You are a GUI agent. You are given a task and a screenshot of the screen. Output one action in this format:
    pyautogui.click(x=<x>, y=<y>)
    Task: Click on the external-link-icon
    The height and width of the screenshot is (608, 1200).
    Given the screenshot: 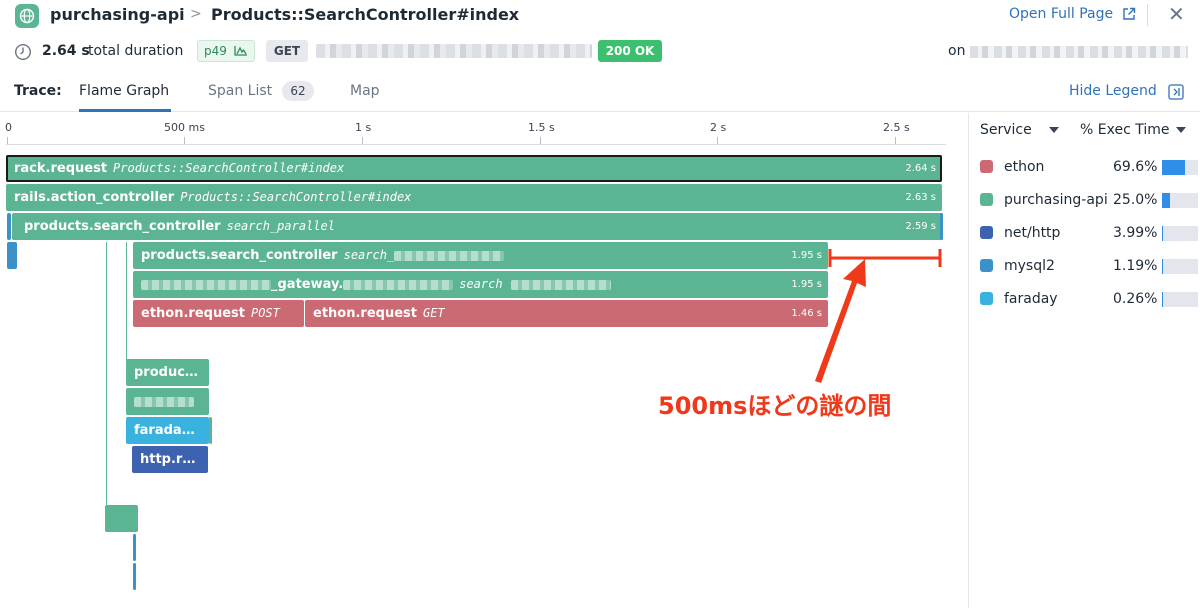 What is the action you would take?
    pyautogui.click(x=1129, y=15)
    